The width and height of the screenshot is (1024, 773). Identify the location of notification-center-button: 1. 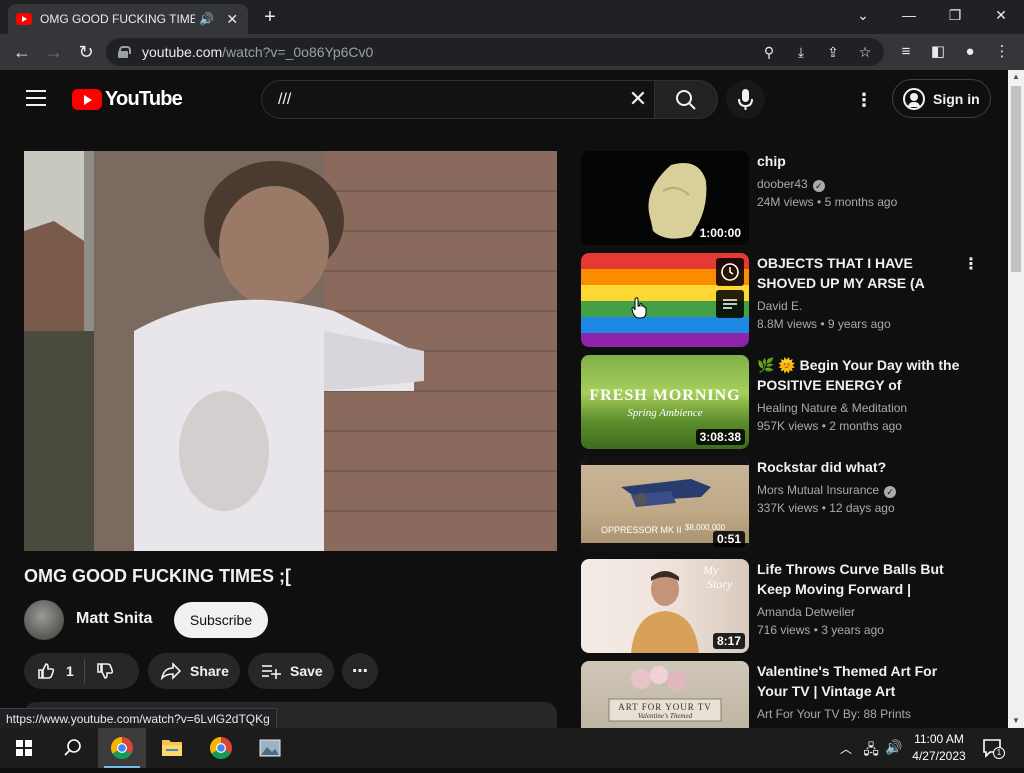
(992, 748).